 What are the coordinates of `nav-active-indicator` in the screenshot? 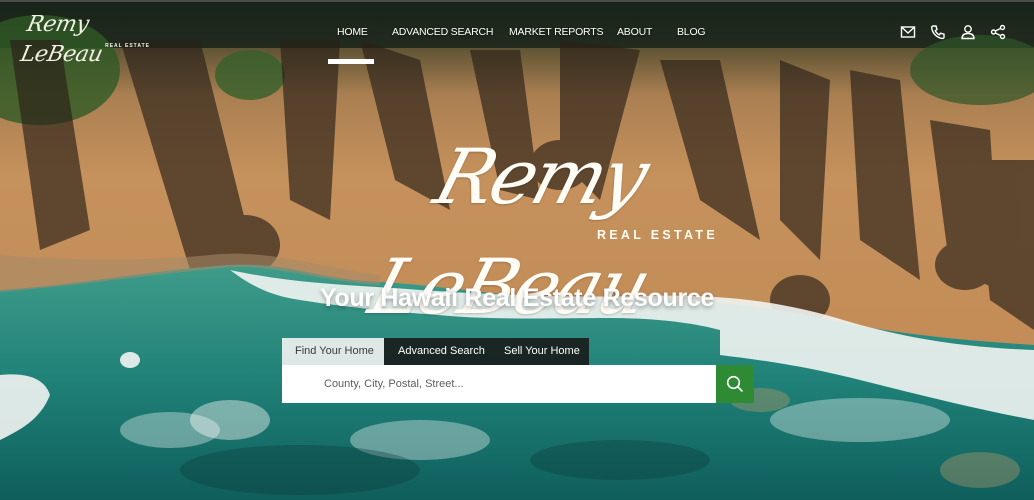 It's located at (351, 61).